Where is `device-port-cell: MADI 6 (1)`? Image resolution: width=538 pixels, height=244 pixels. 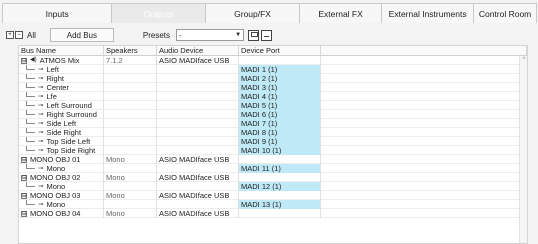
device-port-cell: MADI 6 (1) is located at coordinates (280, 114).